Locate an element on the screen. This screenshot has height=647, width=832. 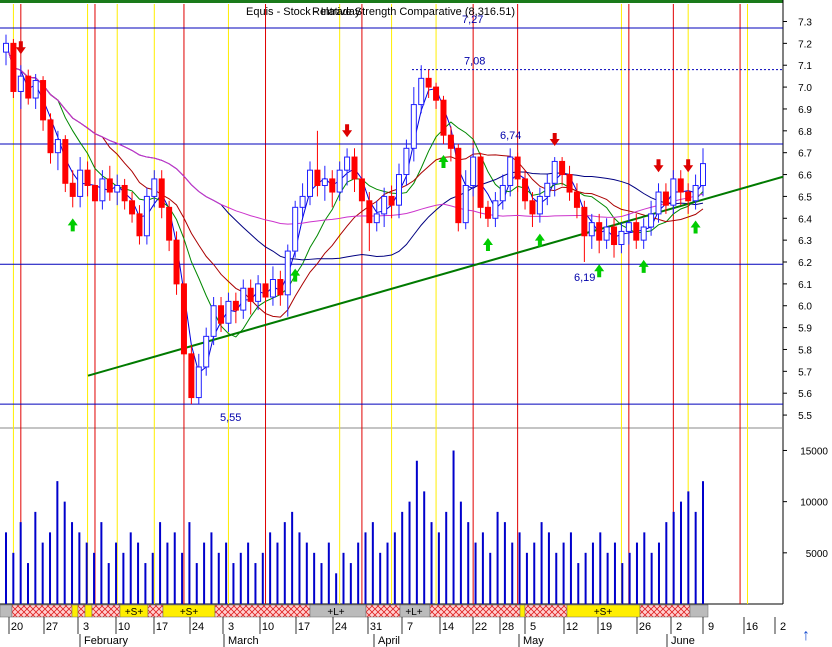
level-label: 7,08 is located at coordinates (474, 62).